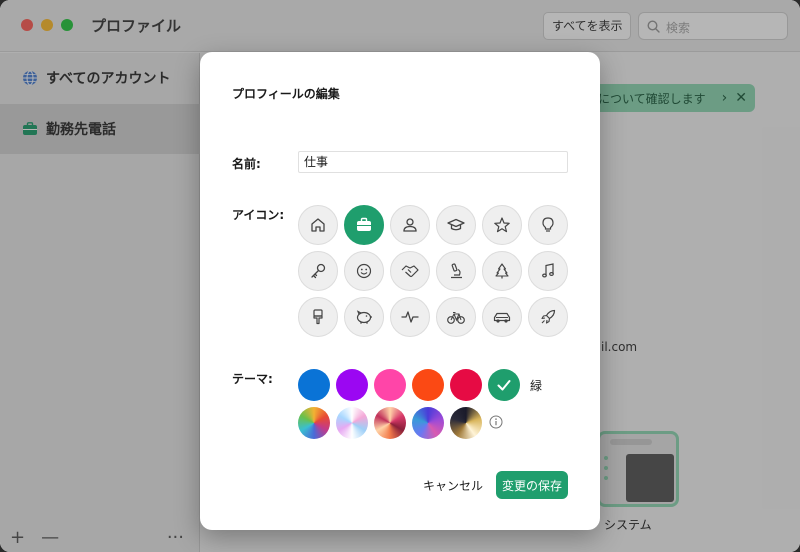 The width and height of the screenshot is (800, 552). I want to click on pulse-icon, so click(410, 317).